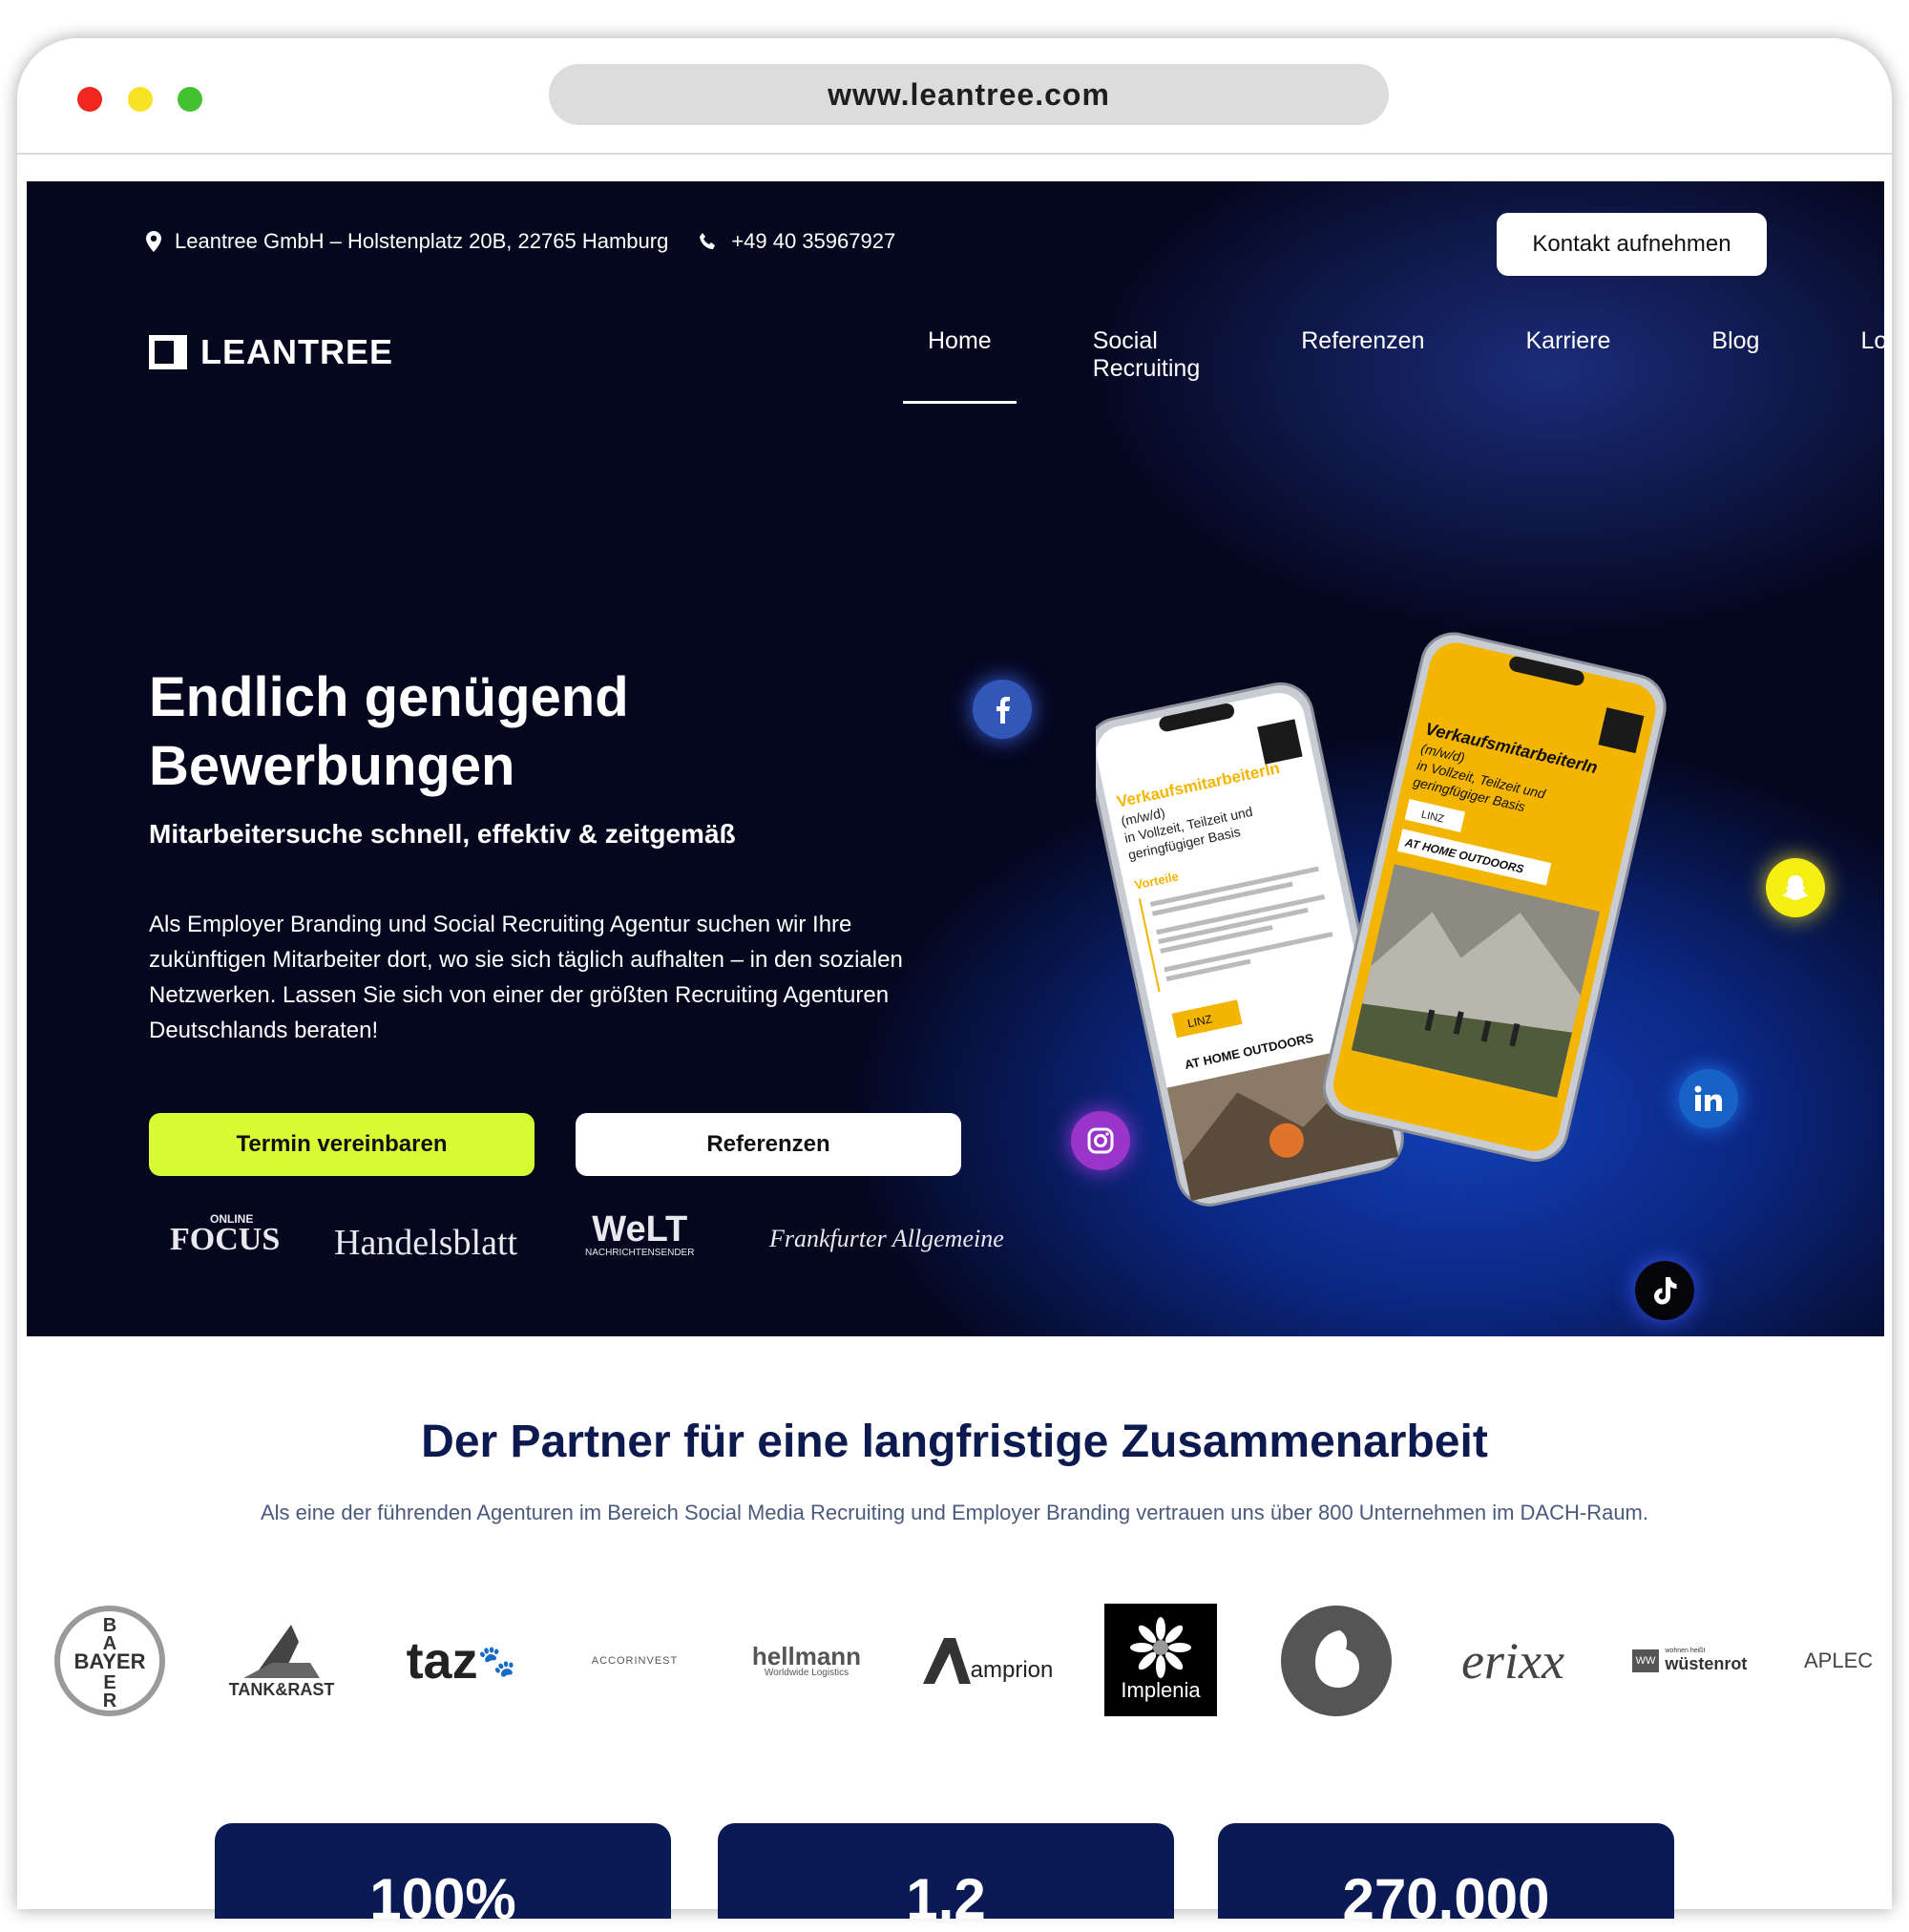  I want to click on amprion-label: amprion, so click(1012, 1670).